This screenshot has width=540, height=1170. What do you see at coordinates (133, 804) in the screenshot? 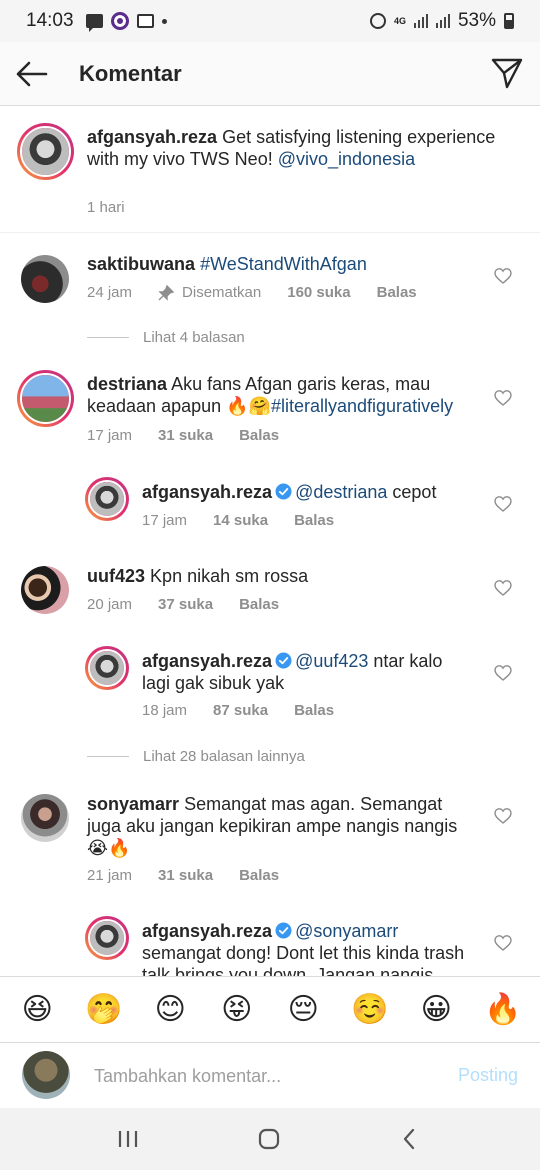
I see `username: sonyamarr` at bounding box center [133, 804].